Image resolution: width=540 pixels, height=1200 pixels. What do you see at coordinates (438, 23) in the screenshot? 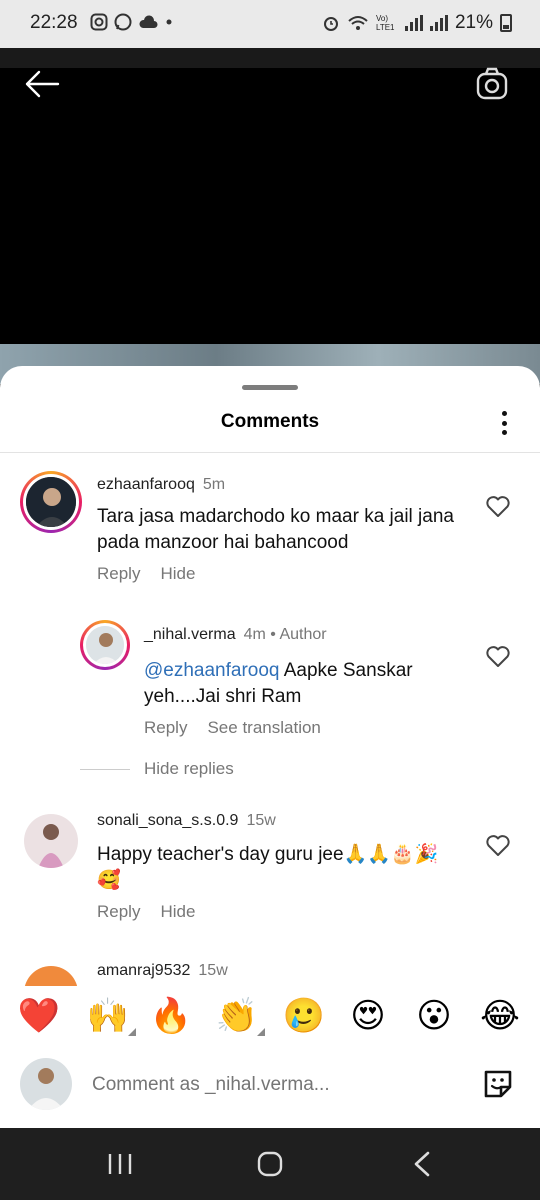
I see `signal-2-icon` at bounding box center [438, 23].